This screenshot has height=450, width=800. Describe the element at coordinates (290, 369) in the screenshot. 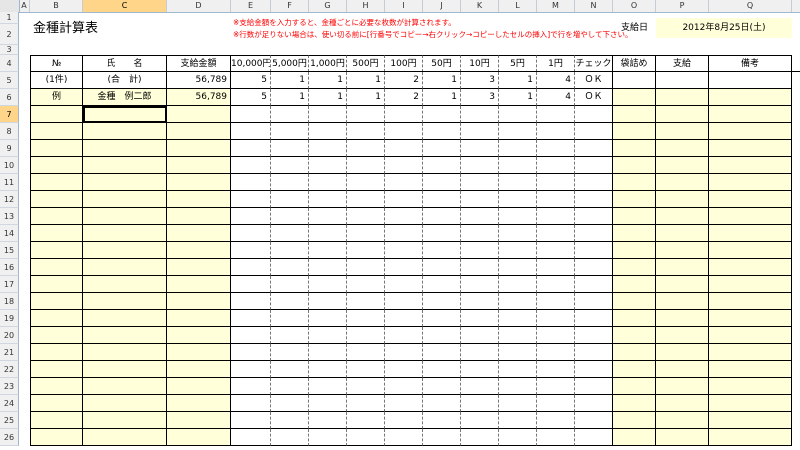

I see `data-row-22-cell-f` at that location.